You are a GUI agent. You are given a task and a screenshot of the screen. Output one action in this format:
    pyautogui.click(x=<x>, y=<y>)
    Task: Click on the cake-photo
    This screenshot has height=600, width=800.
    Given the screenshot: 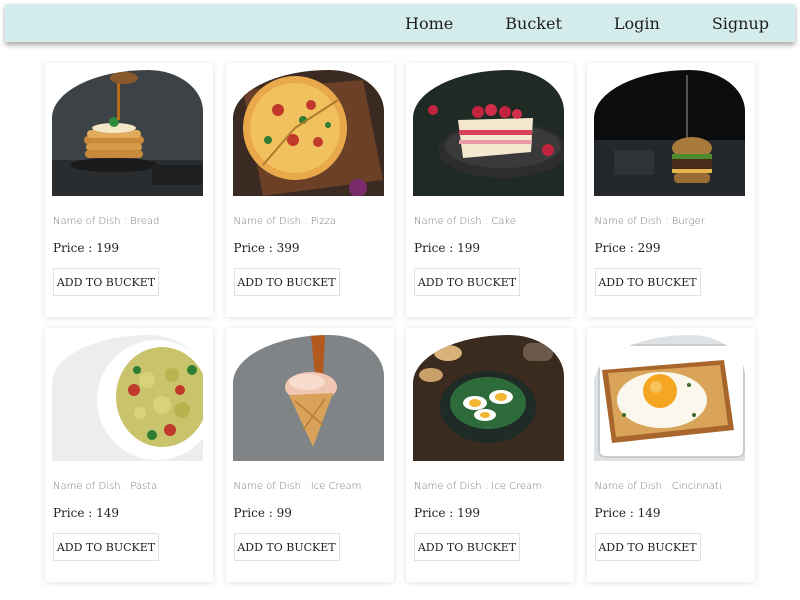 What is the action you would take?
    pyautogui.click(x=488, y=133)
    